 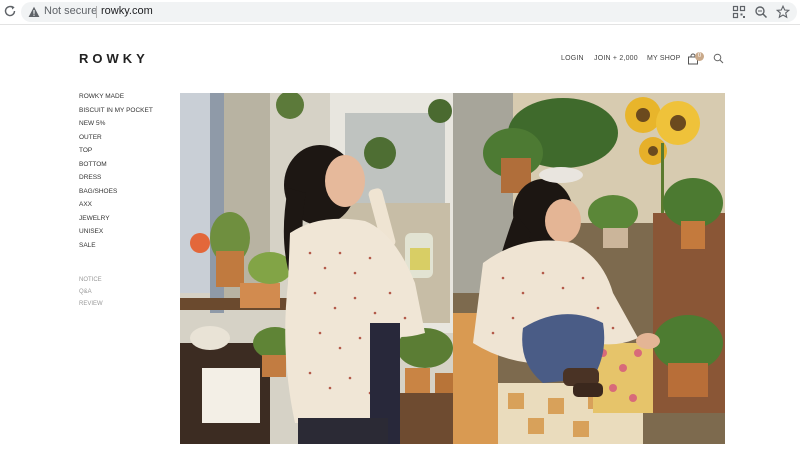 I want to click on join-link: JOIN + 2,000, so click(x=616, y=58).